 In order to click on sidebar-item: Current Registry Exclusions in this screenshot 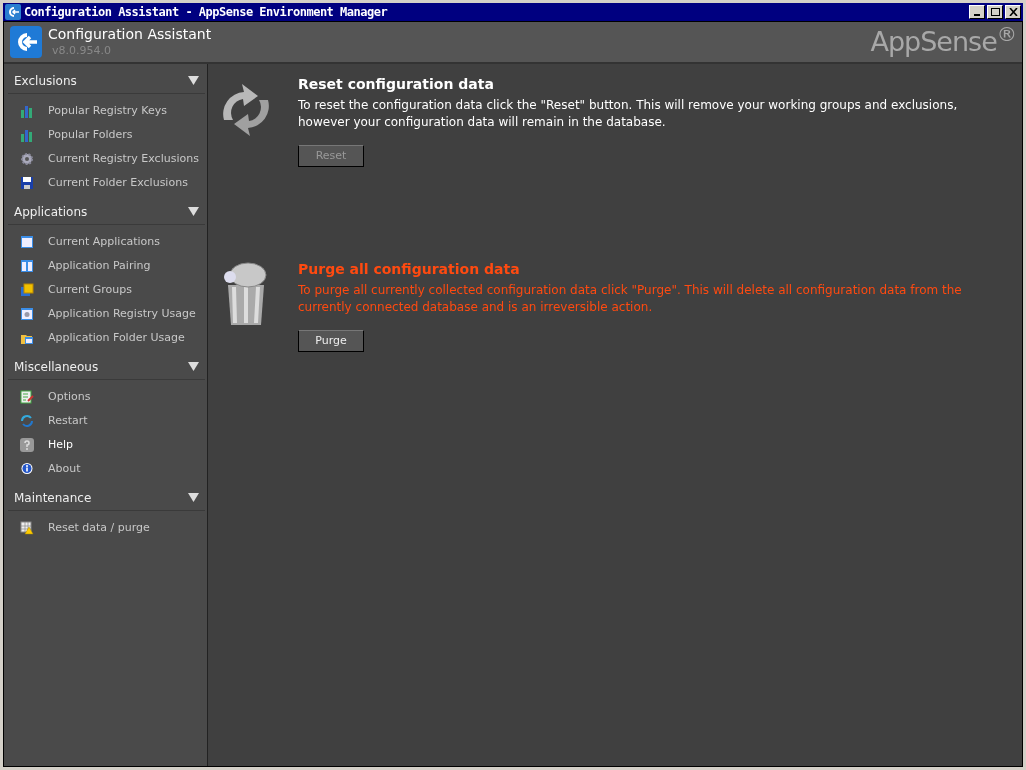, I will do `click(106, 159)`.